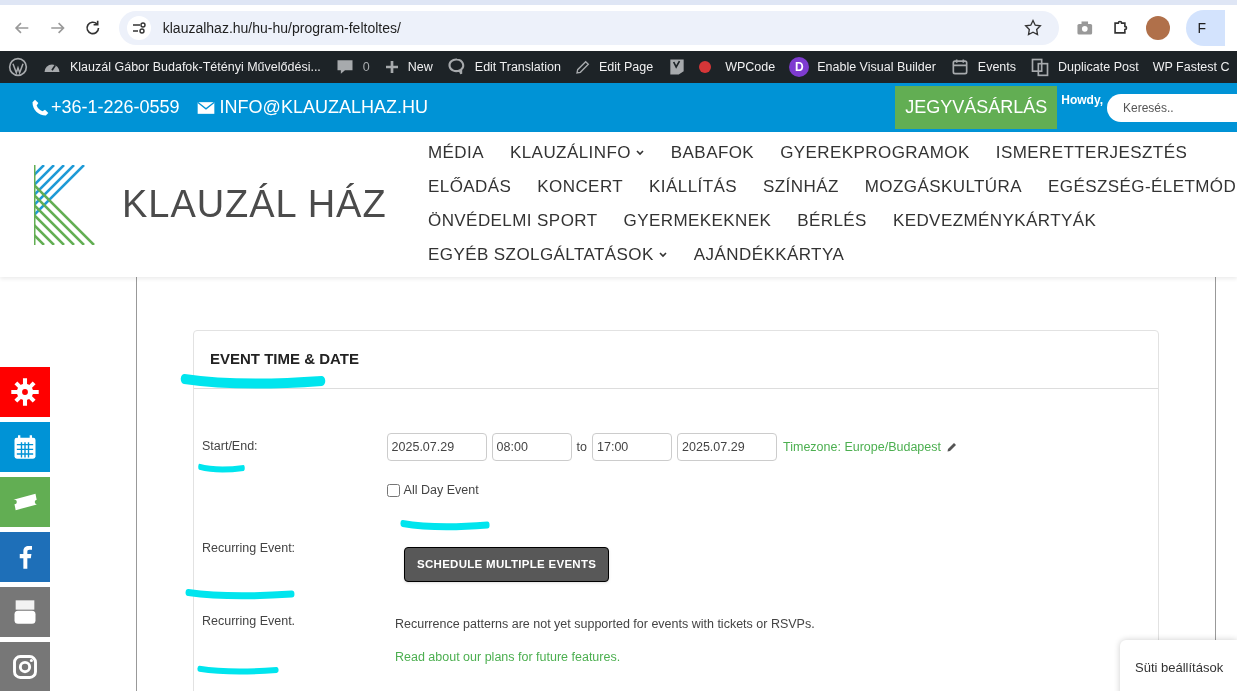 Image resolution: width=1237 pixels, height=691 pixels. What do you see at coordinates (632, 447) in the screenshot?
I see `time-field: 17:00` at bounding box center [632, 447].